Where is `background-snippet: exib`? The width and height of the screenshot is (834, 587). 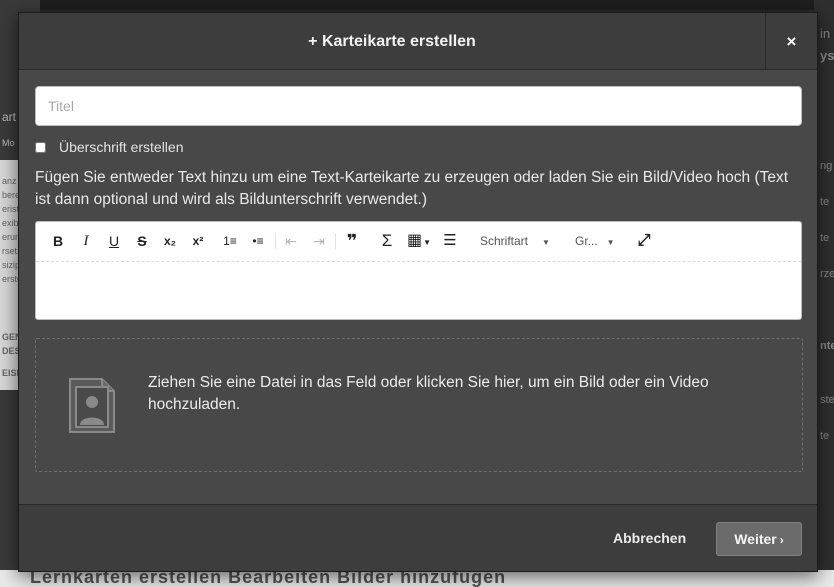
background-snippet: exib is located at coordinates (10, 223).